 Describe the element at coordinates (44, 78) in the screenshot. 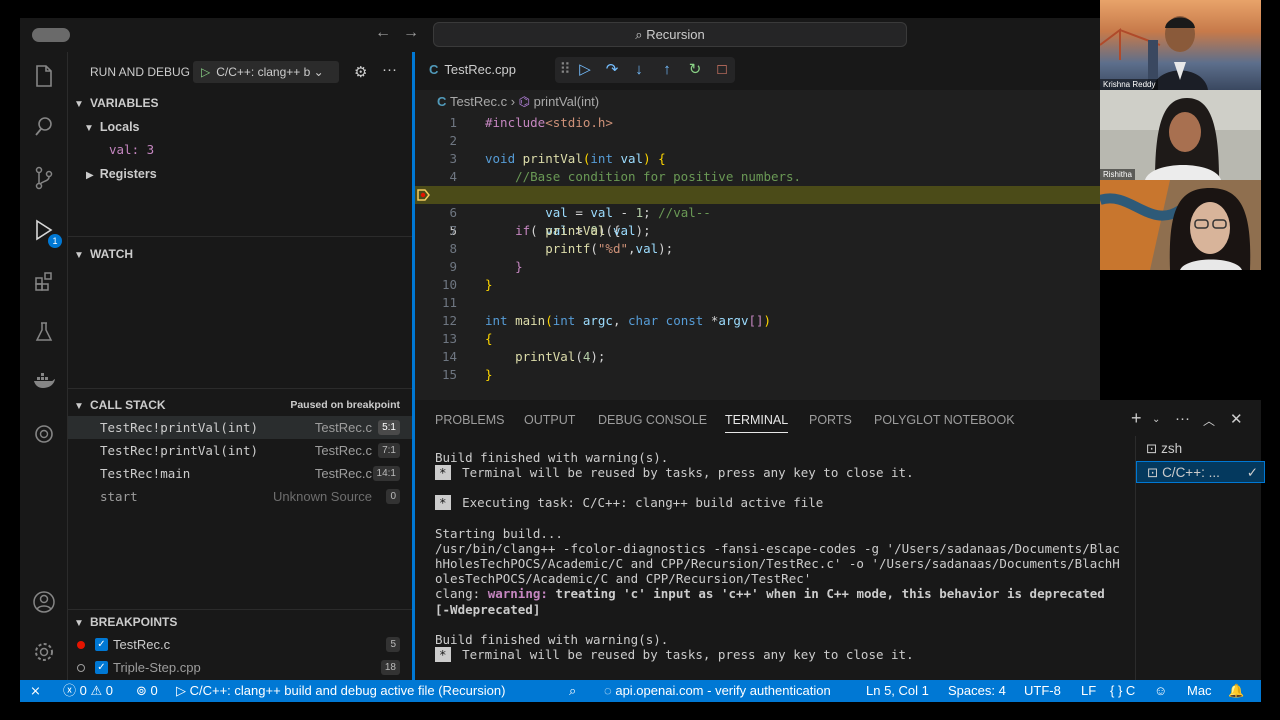

I see `explorer-icon` at that location.